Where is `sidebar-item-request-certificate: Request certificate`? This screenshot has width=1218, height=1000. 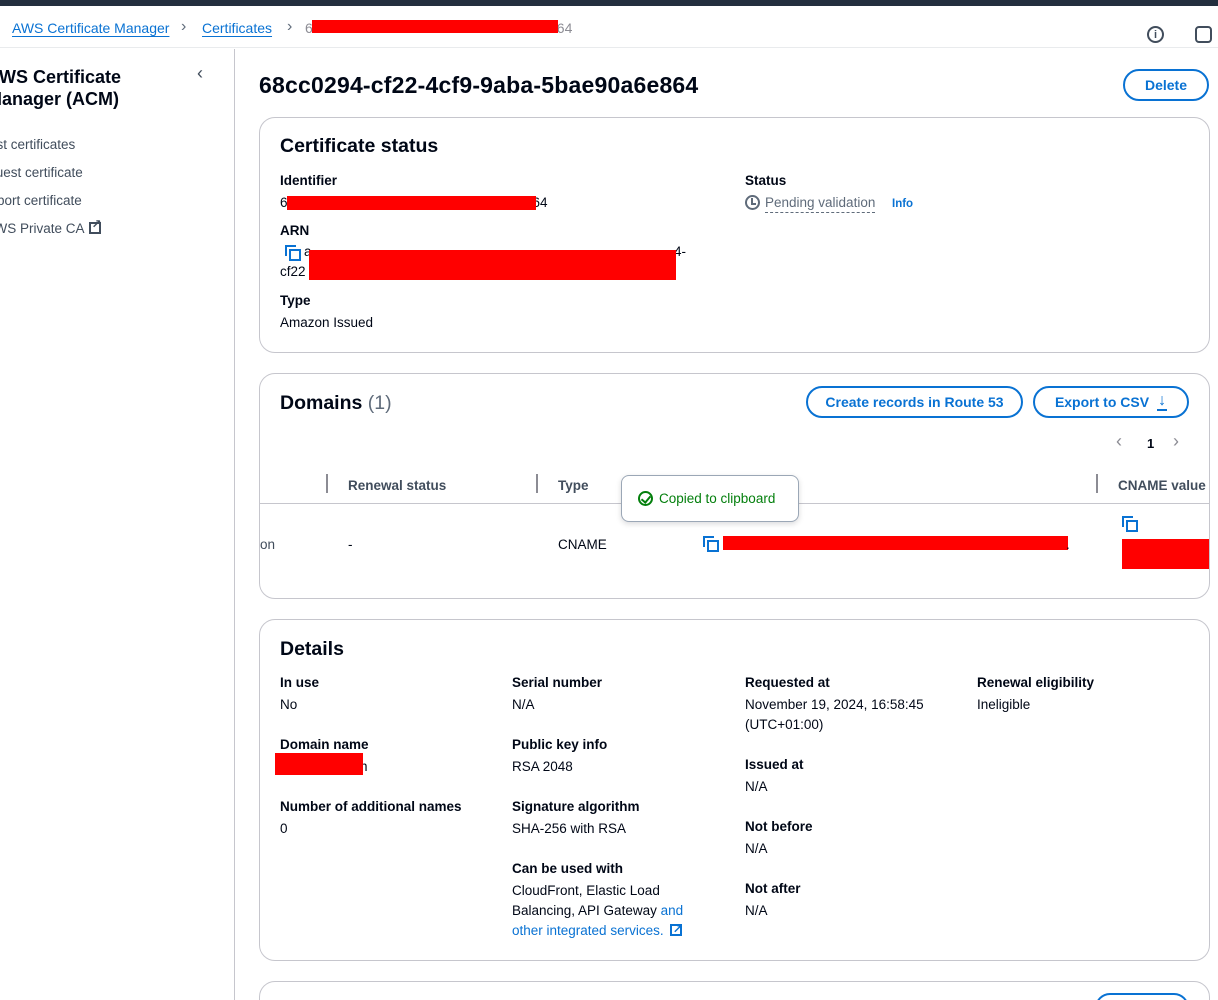
sidebar-item-request-certificate: Request certificate is located at coordinates (41, 172).